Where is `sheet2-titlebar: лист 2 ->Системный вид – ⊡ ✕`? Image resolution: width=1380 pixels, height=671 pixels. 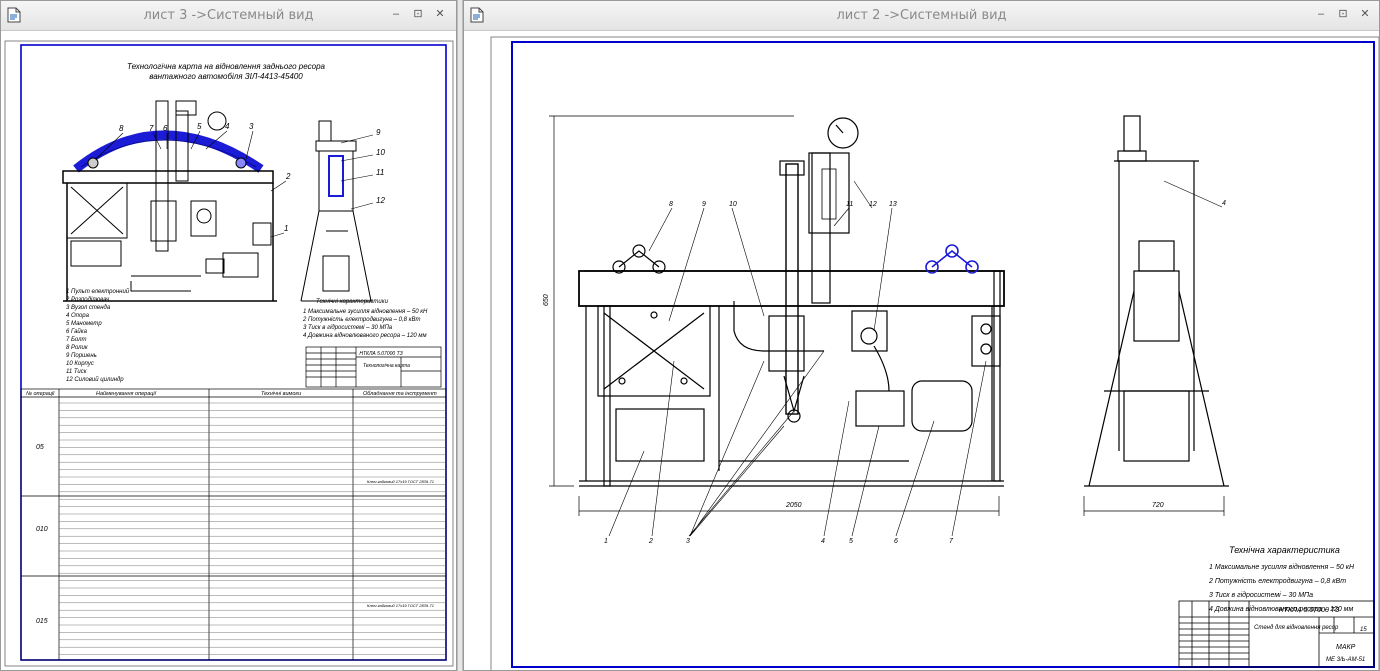 sheet2-titlebar: лист 2 ->Системный вид – ⊡ ✕ is located at coordinates (921, 16).